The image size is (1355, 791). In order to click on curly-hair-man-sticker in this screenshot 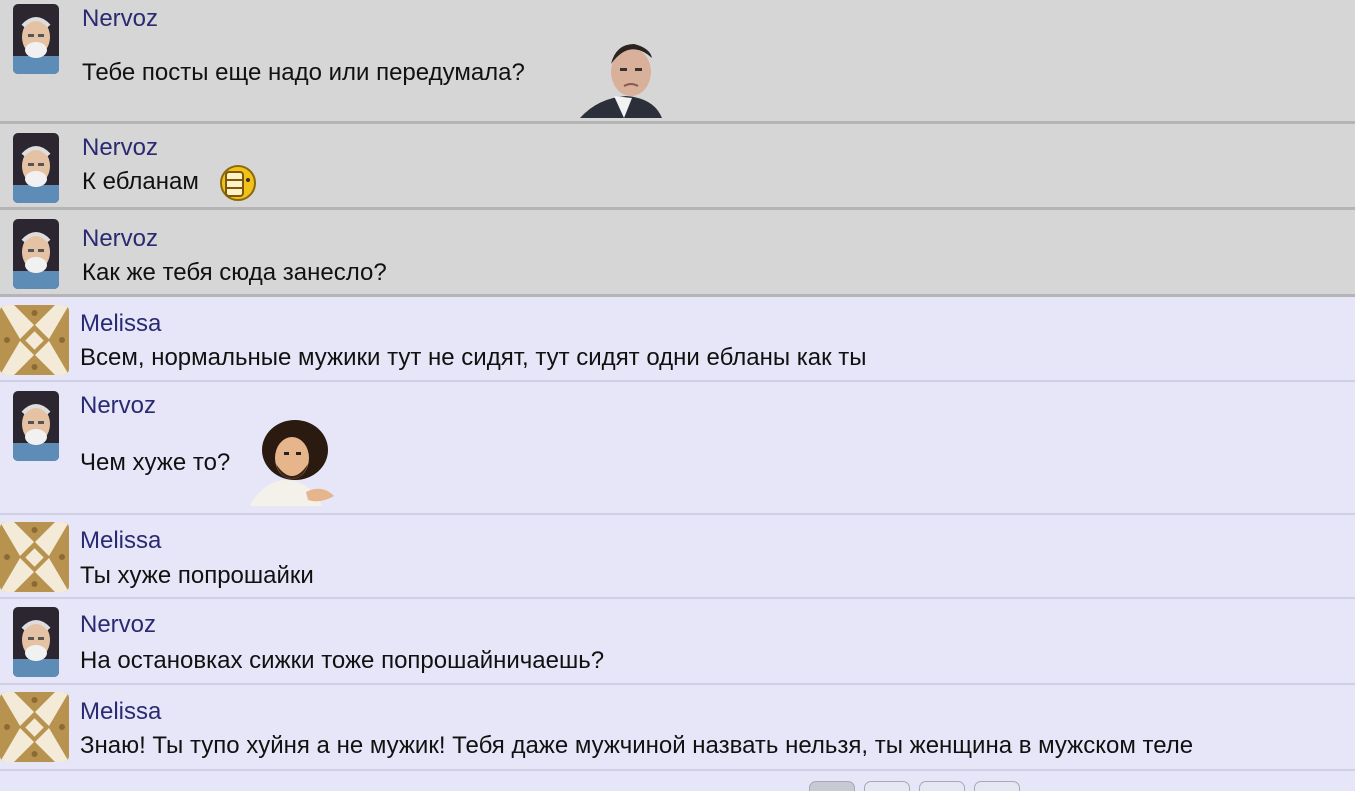, I will do `click(295, 462)`.